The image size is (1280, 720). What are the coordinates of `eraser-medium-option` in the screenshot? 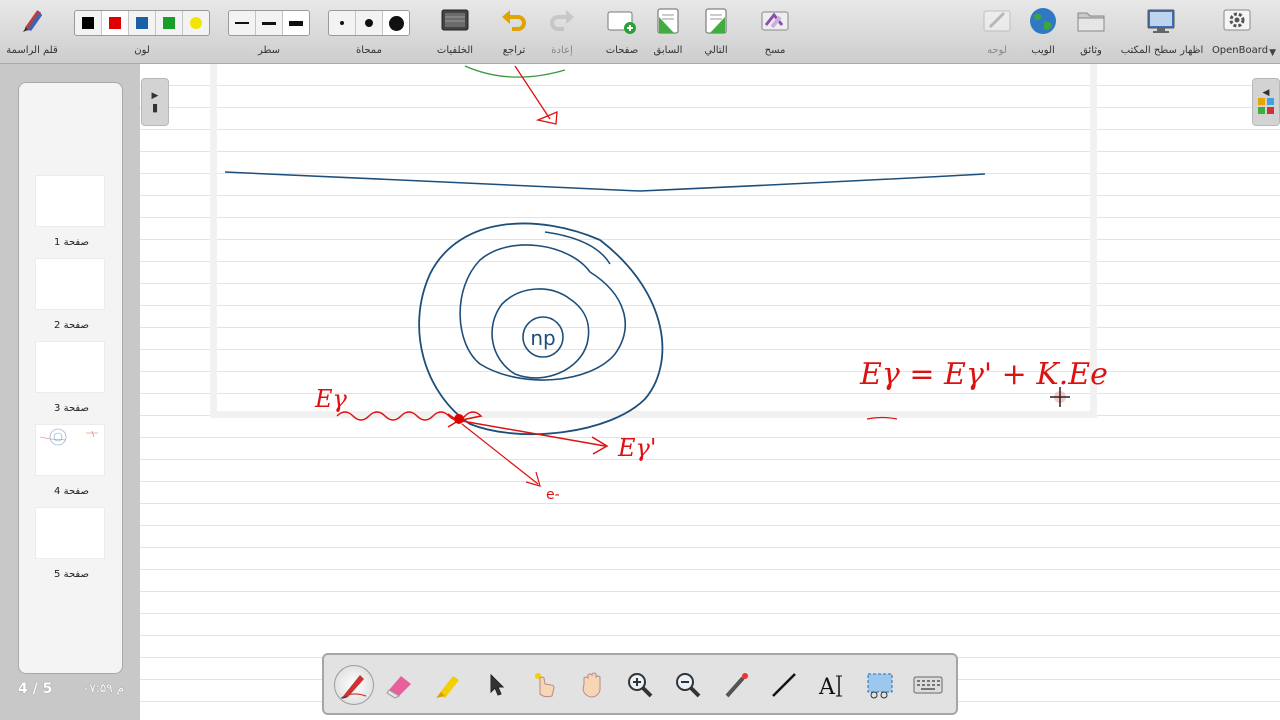 It's located at (369, 23).